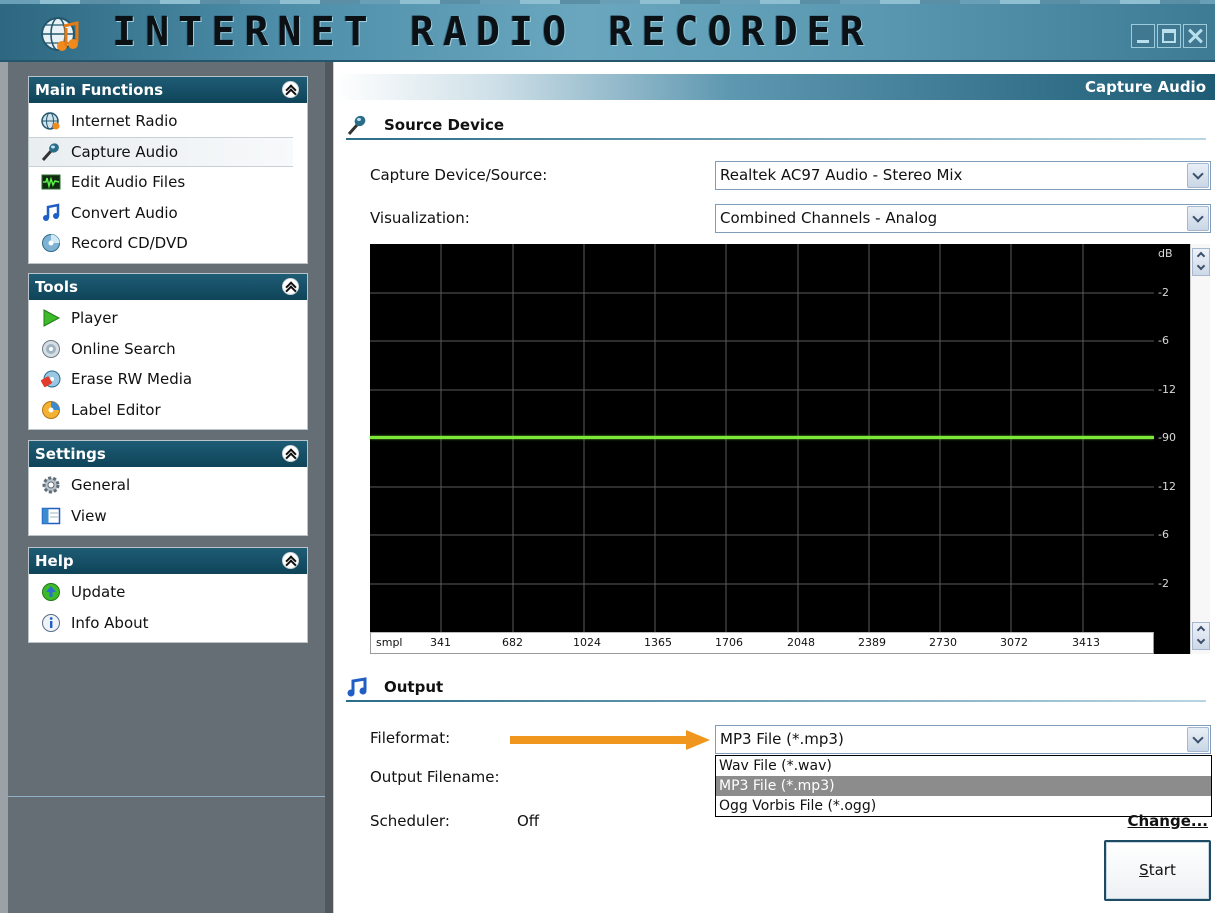  Describe the element at coordinates (94, 318) in the screenshot. I see `sidebar-item-label: Player` at that location.